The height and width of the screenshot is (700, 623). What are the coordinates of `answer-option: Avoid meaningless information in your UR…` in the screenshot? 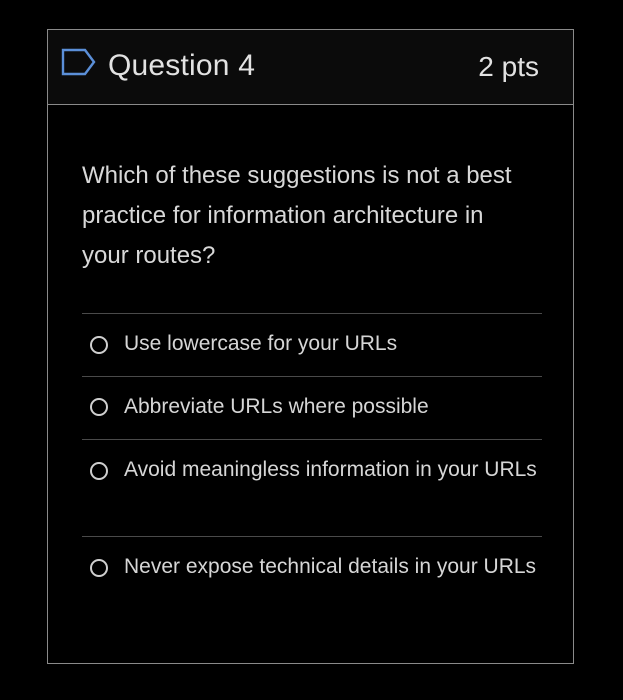 It's located at (312, 488).